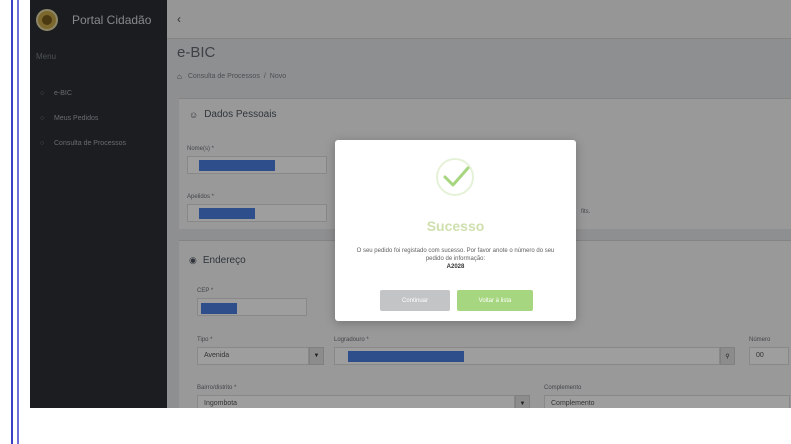 This screenshot has width=791, height=444. I want to click on dialog-title: Sucesso, so click(455, 226).